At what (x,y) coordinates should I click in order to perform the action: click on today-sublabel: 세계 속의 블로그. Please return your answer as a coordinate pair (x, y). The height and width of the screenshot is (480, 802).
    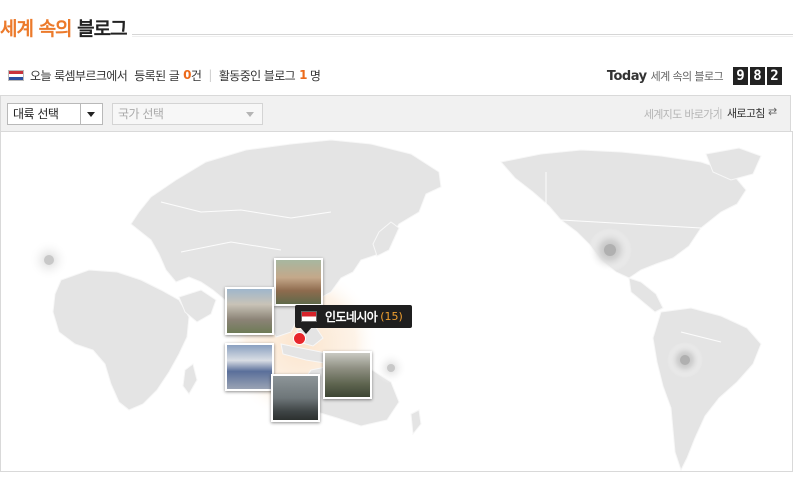
    Looking at the image, I should click on (687, 76).